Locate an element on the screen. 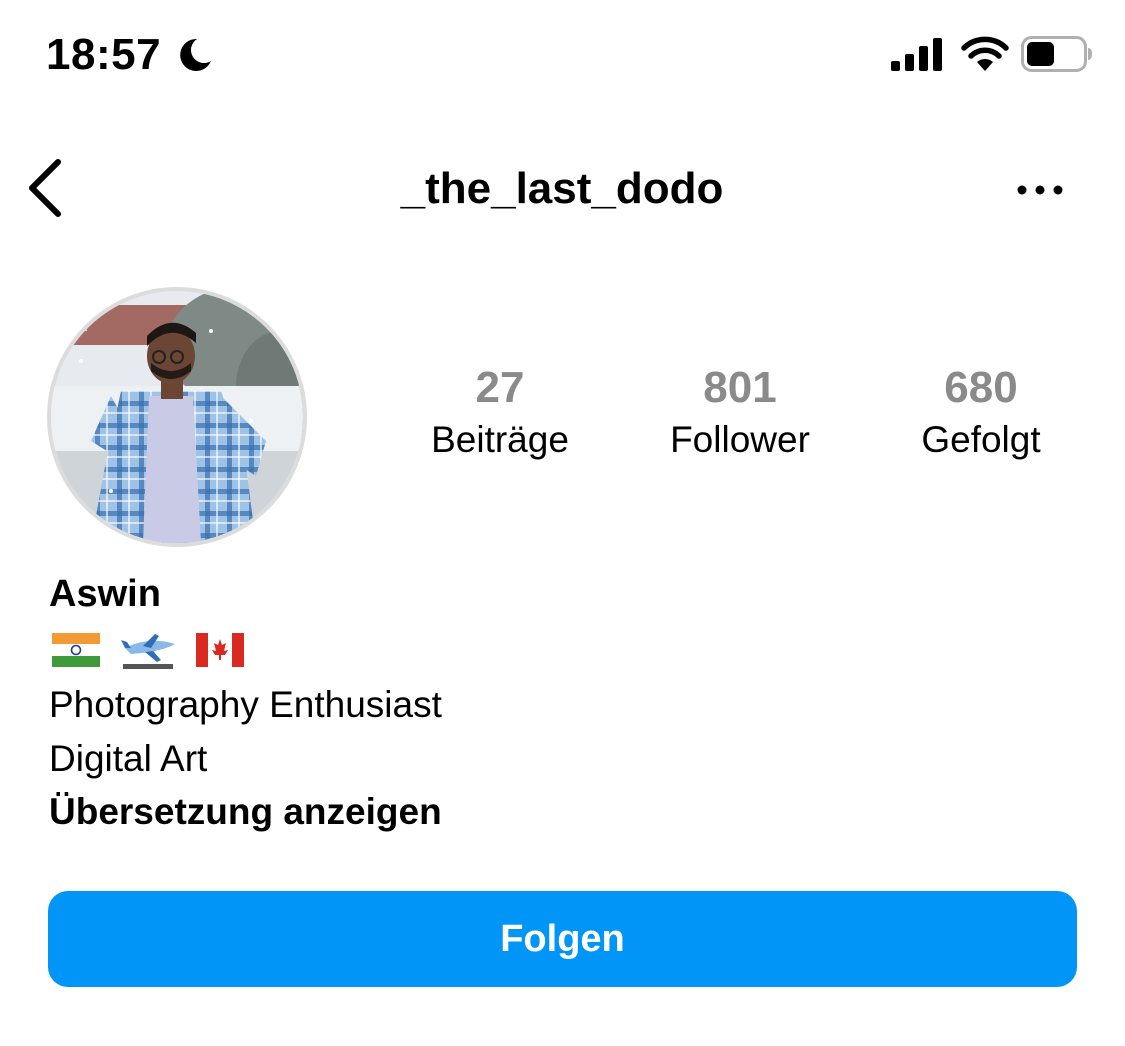 The image size is (1125, 1046). stat-posts: 27 Beiträge is located at coordinates (500, 414).